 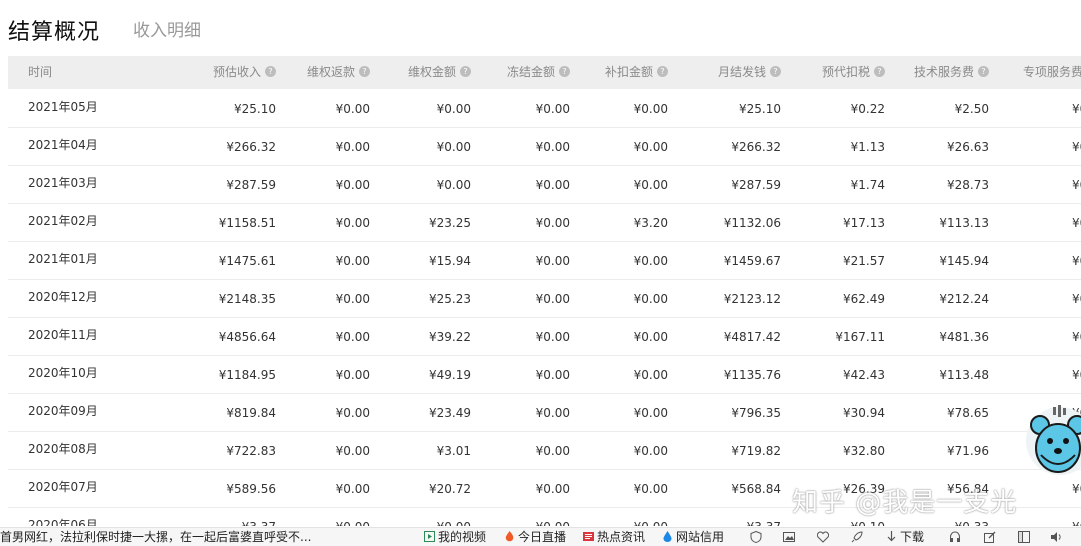 What do you see at coordinates (968, 147) in the screenshot?
I see `cell-tech-service-fee: ¥26.63` at bounding box center [968, 147].